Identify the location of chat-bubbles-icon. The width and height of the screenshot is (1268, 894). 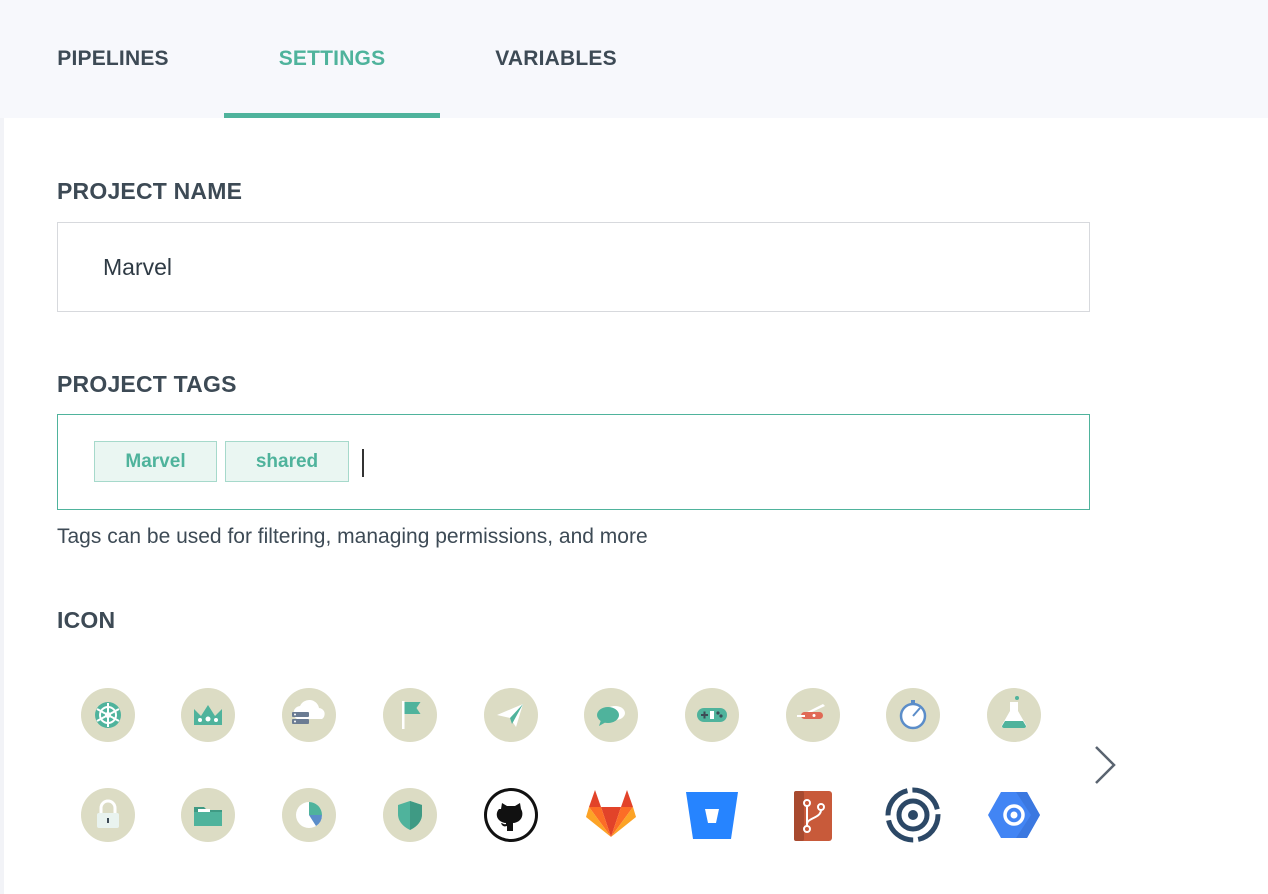
(611, 715).